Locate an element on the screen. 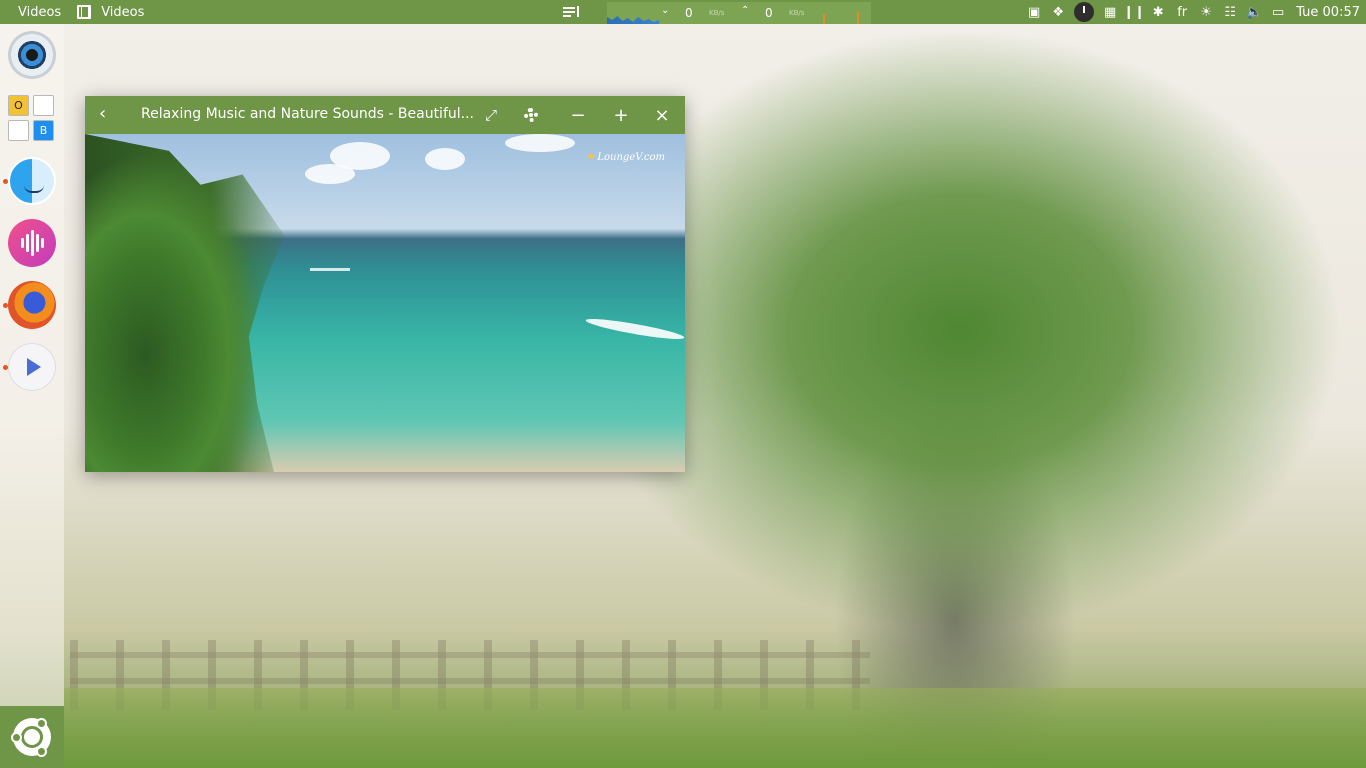 This screenshot has height=768, width=1366. system-tray: ▣ ❖ ▦ ❙❙ ✱ fr ☀ ☷ 🔈 ▭ Tue 00:57 is located at coordinates (1194, 12).